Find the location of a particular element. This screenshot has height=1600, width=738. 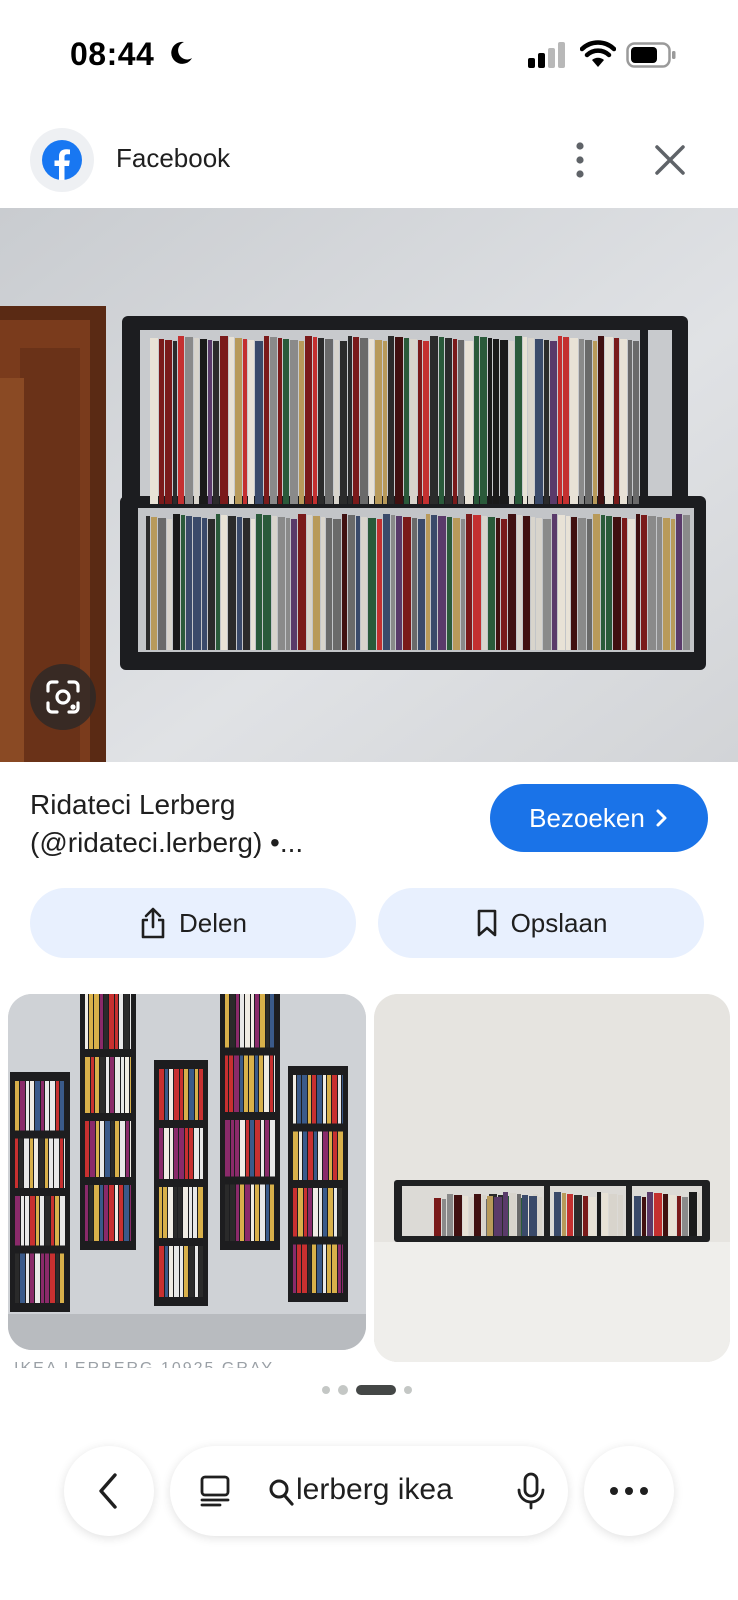

result-title-line1: Ridateci Lerberg is located at coordinates (133, 804).